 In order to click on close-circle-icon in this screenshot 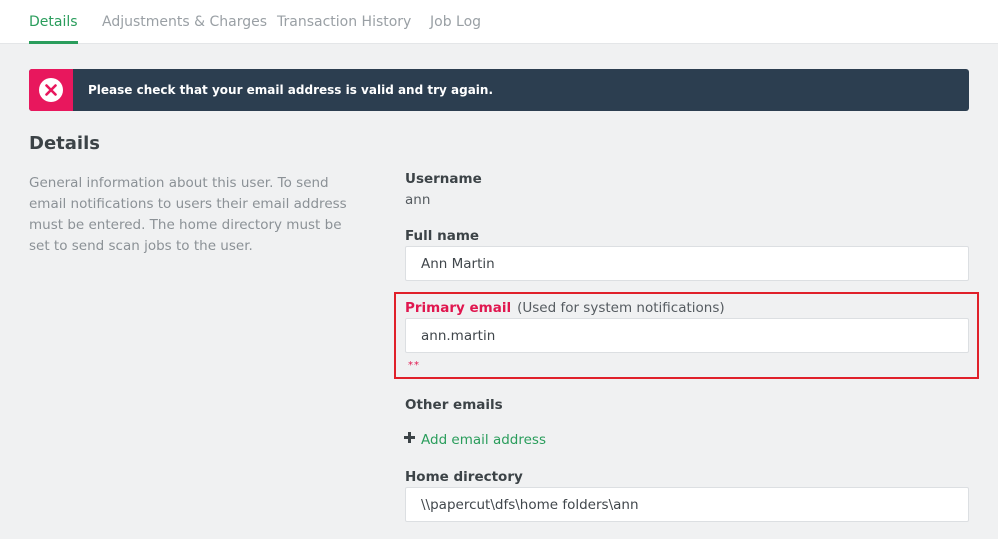, I will do `click(51, 90)`.